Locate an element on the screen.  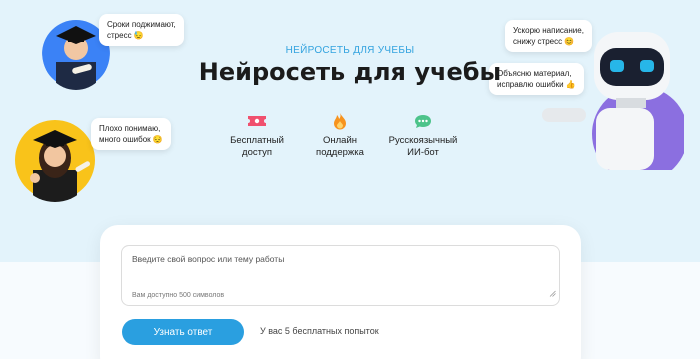
speech-bubble-stress: Сроки поджимают, стресс 😓 is located at coordinates (141, 30).